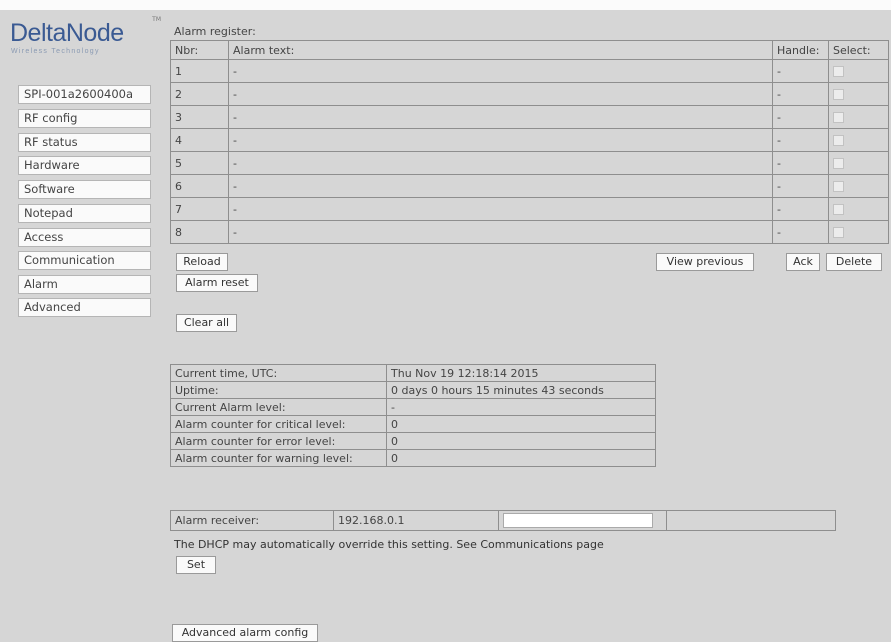 The image size is (891, 642). I want to click on sidebar-item-notepad: Notepad, so click(84, 213).